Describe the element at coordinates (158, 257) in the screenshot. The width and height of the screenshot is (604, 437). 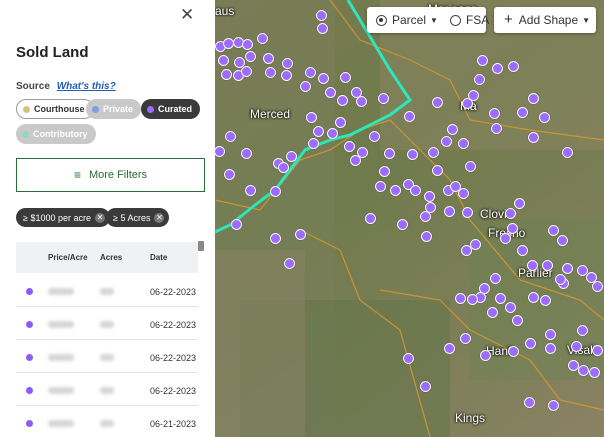
I see `column-date: Date` at that location.